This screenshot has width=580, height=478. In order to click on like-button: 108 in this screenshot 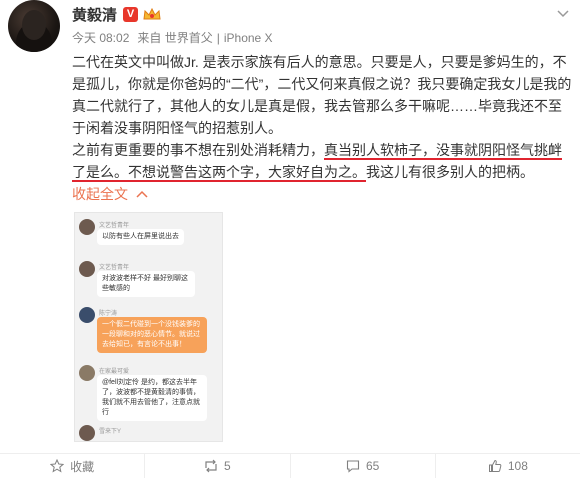, I will do `click(507, 466)`.